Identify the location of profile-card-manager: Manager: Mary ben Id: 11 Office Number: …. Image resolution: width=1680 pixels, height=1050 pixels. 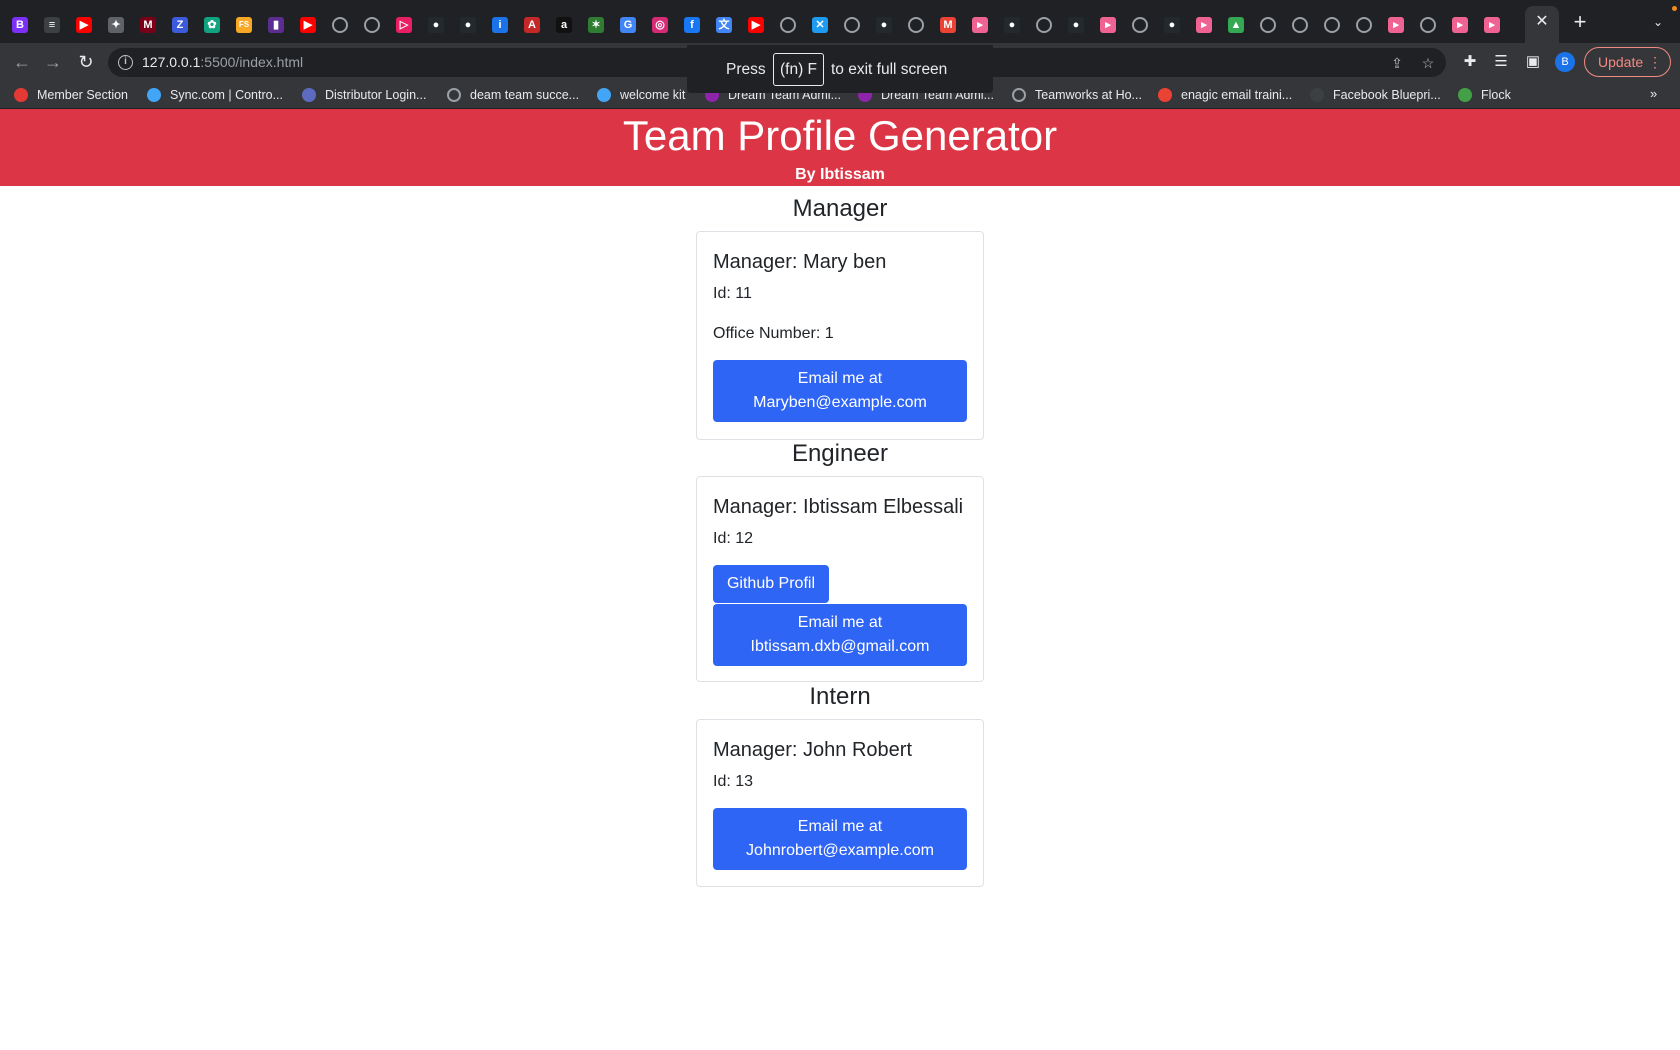
(840, 335).